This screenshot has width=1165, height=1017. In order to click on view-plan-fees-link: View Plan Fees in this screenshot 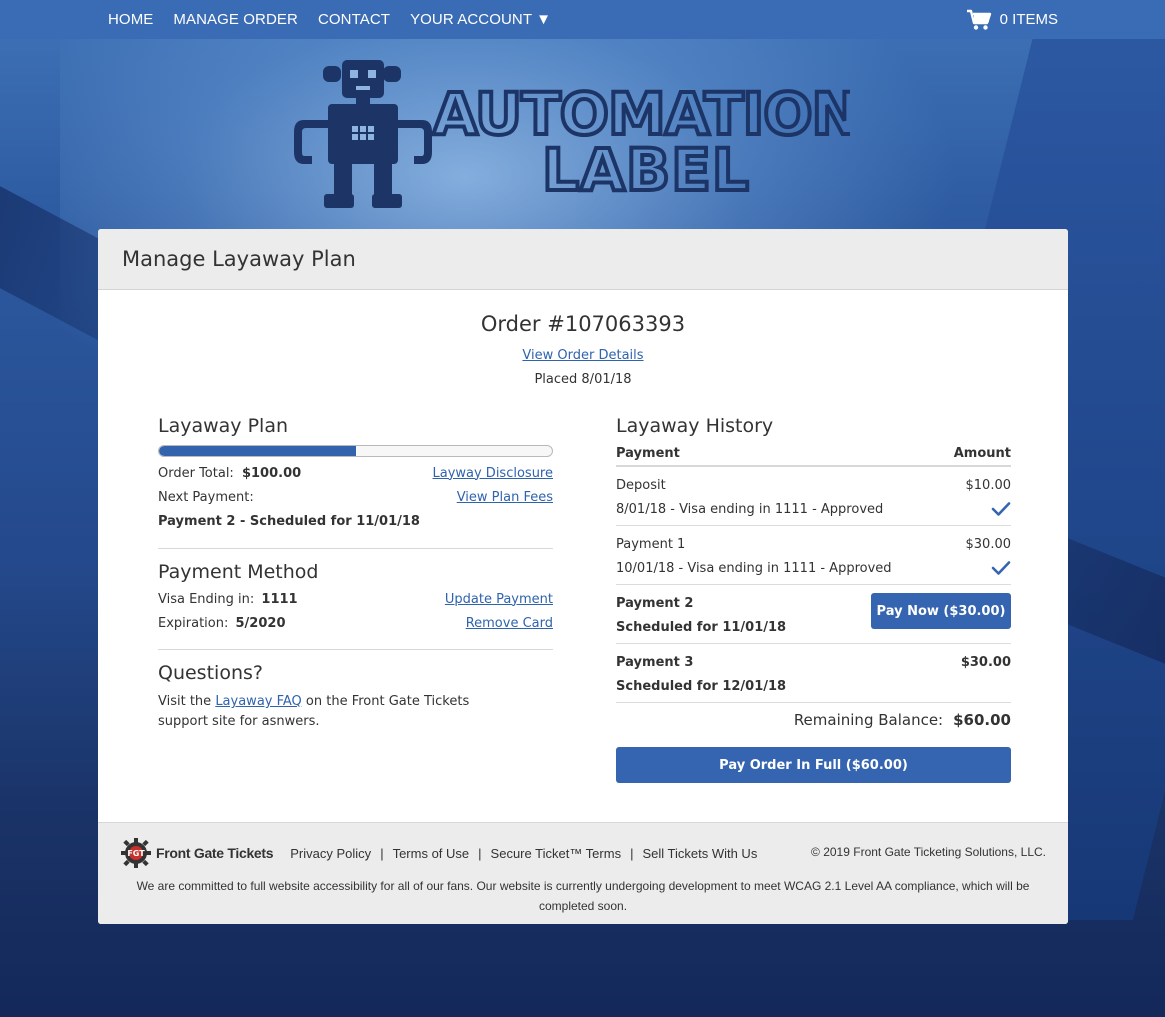, I will do `click(505, 497)`.